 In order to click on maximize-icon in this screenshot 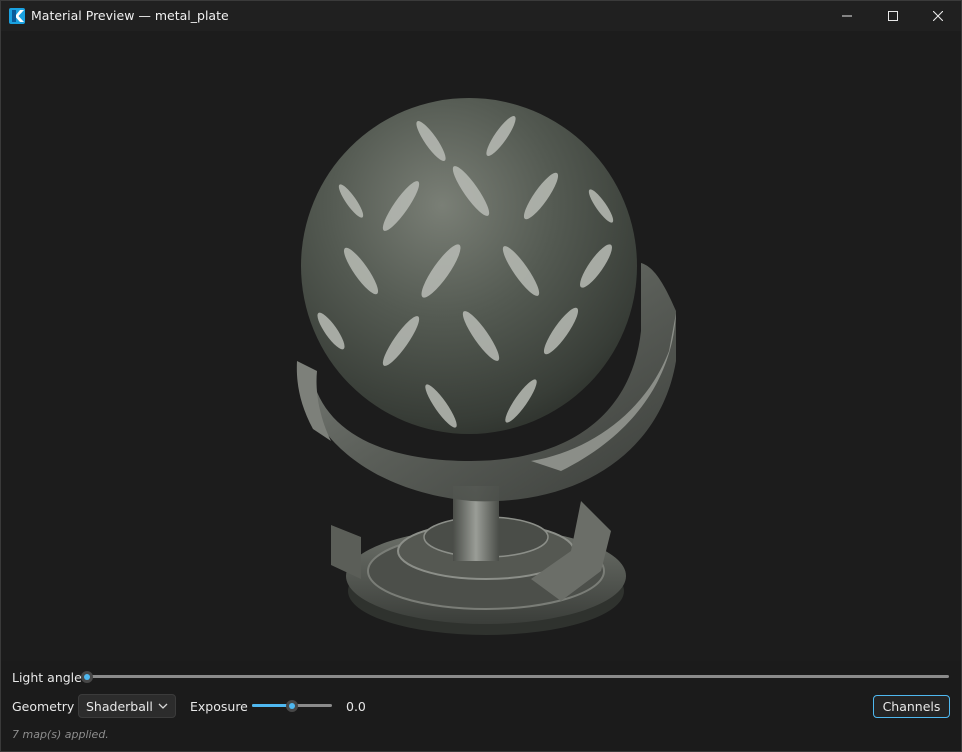, I will do `click(893, 16)`.